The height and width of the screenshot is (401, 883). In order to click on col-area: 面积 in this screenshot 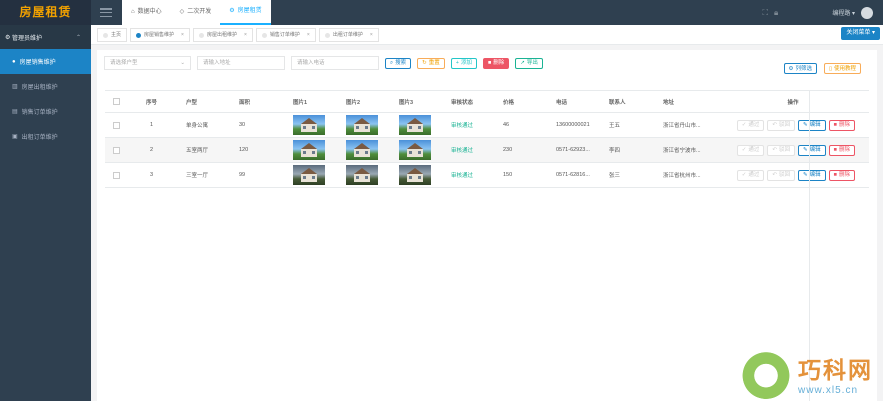, I will do `click(258, 102)`.